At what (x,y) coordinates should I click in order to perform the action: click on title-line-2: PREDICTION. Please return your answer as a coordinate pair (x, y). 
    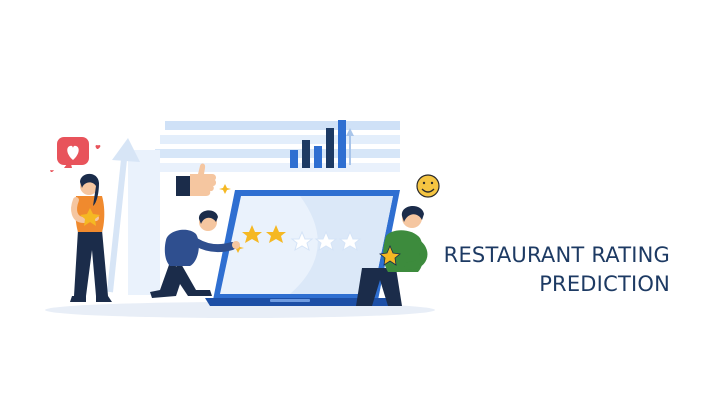
    Looking at the image, I should click on (604, 284).